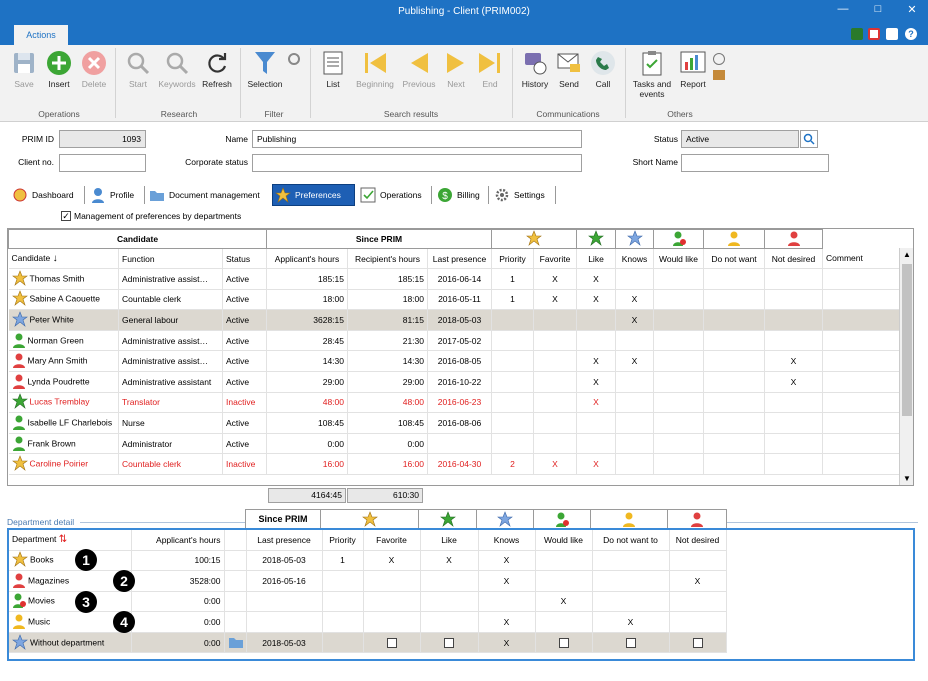  What do you see at coordinates (63, 444) in the screenshot?
I see `candidate-name-cell: Frank Brown` at bounding box center [63, 444].